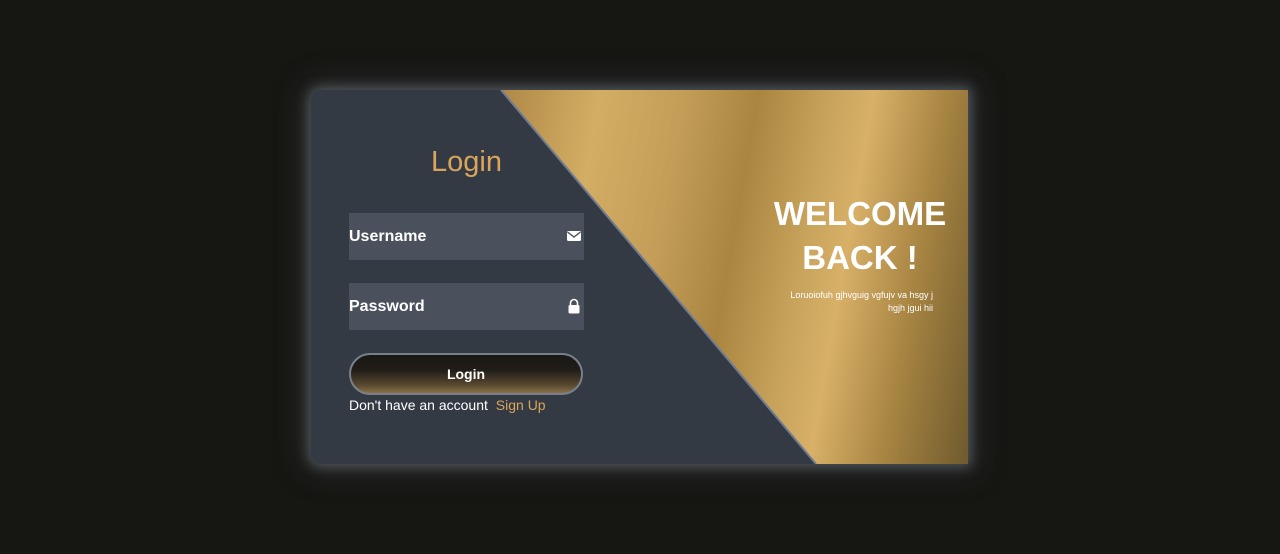  Describe the element at coordinates (466, 162) in the screenshot. I see `login-title: Login` at that location.